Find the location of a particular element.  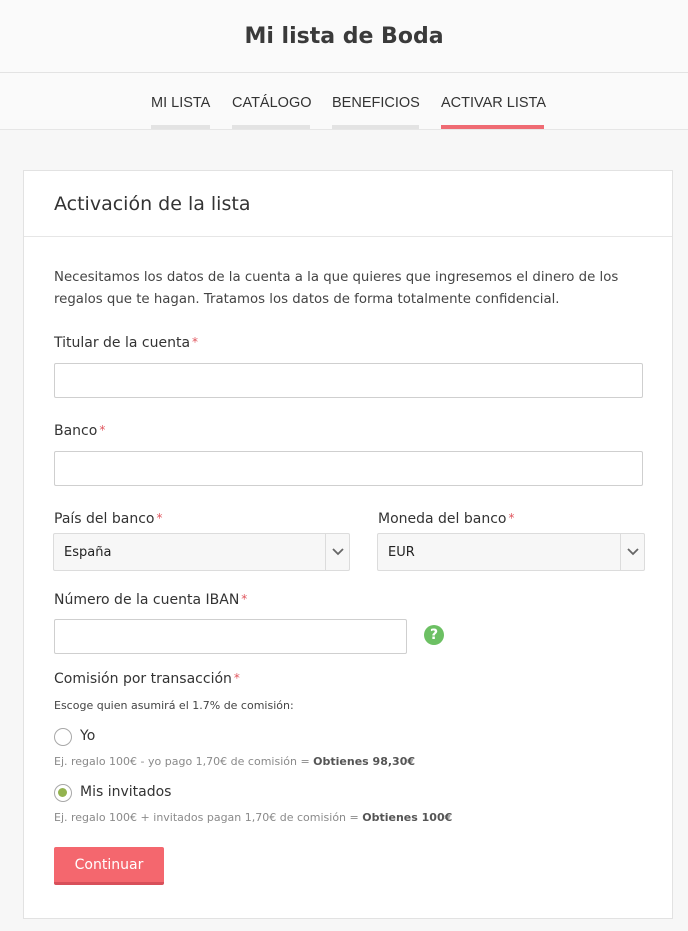

bank-label: Banco * is located at coordinates (79, 431).